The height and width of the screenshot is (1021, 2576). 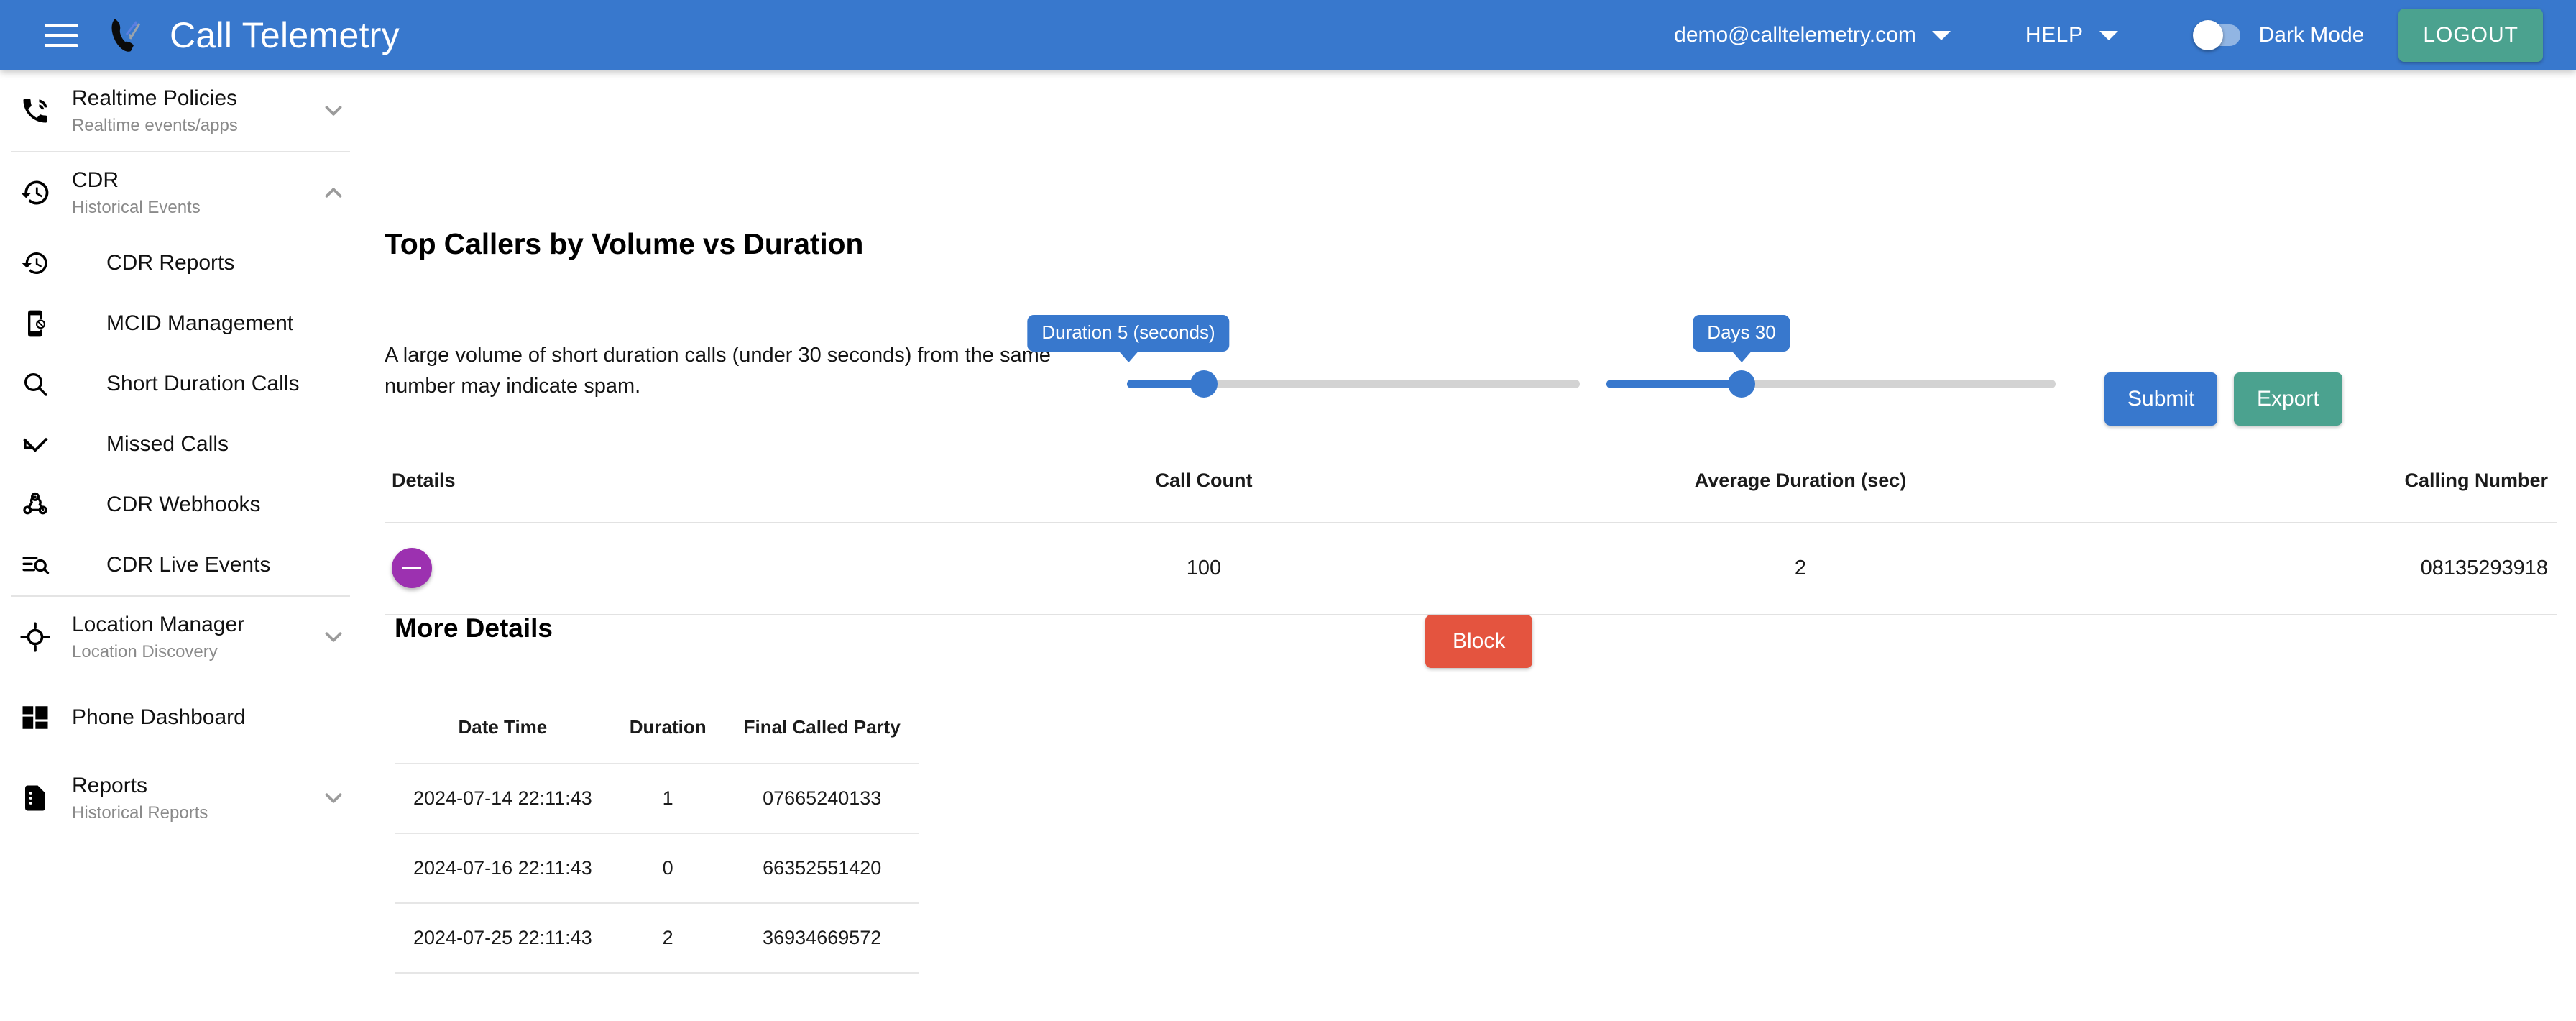 I want to click on details-header-row: Date Time Duration Final Called Party, so click(x=657, y=733).